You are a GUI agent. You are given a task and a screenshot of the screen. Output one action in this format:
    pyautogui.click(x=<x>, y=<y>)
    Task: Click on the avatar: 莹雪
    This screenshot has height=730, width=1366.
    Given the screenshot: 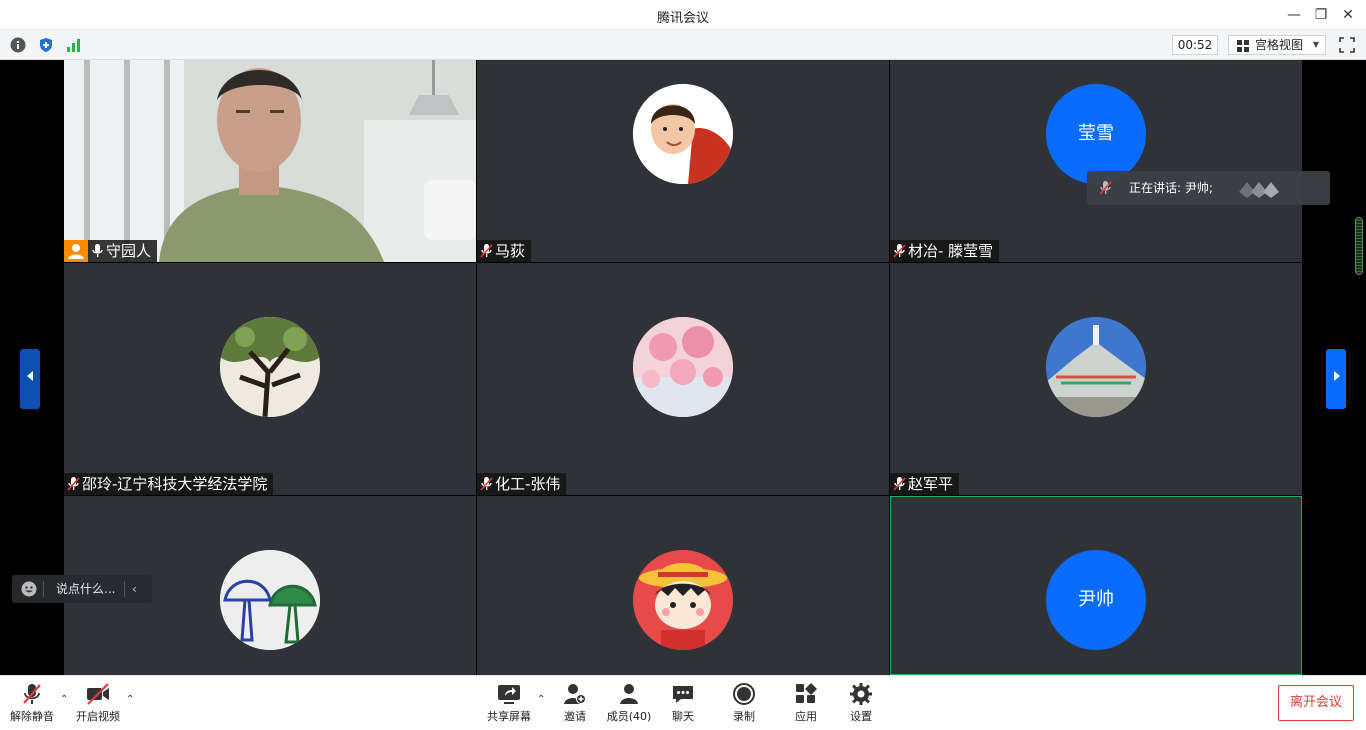 What is the action you would take?
    pyautogui.click(x=1096, y=134)
    